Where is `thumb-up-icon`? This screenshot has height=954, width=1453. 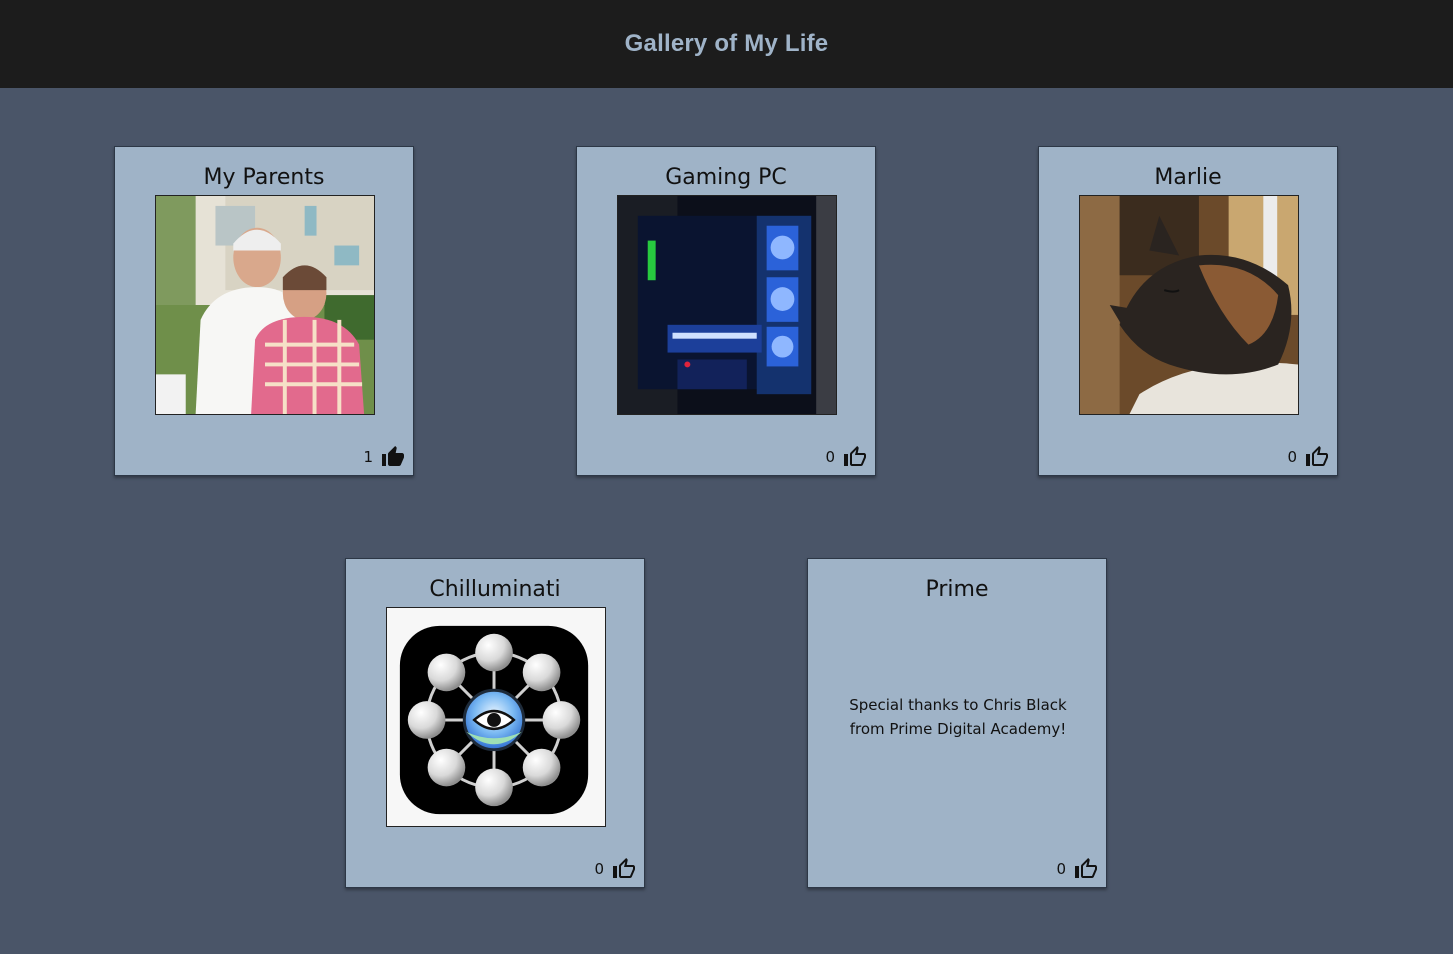
thumb-up-icon is located at coordinates (393, 457).